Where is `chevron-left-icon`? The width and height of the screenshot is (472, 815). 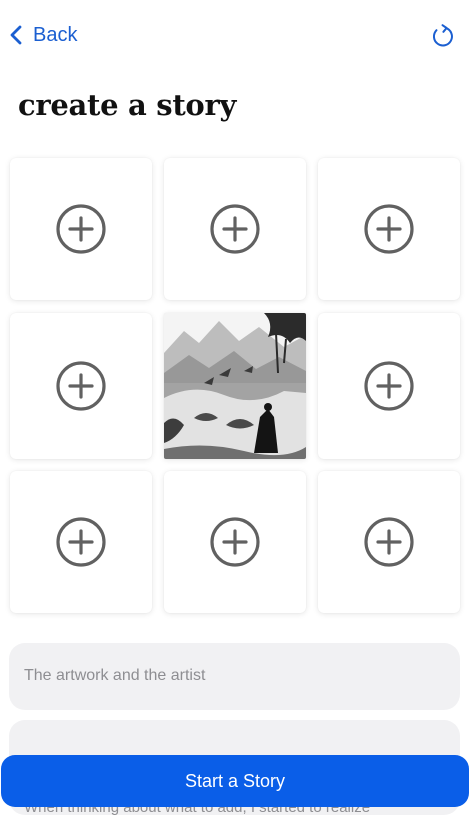 chevron-left-icon is located at coordinates (16, 35).